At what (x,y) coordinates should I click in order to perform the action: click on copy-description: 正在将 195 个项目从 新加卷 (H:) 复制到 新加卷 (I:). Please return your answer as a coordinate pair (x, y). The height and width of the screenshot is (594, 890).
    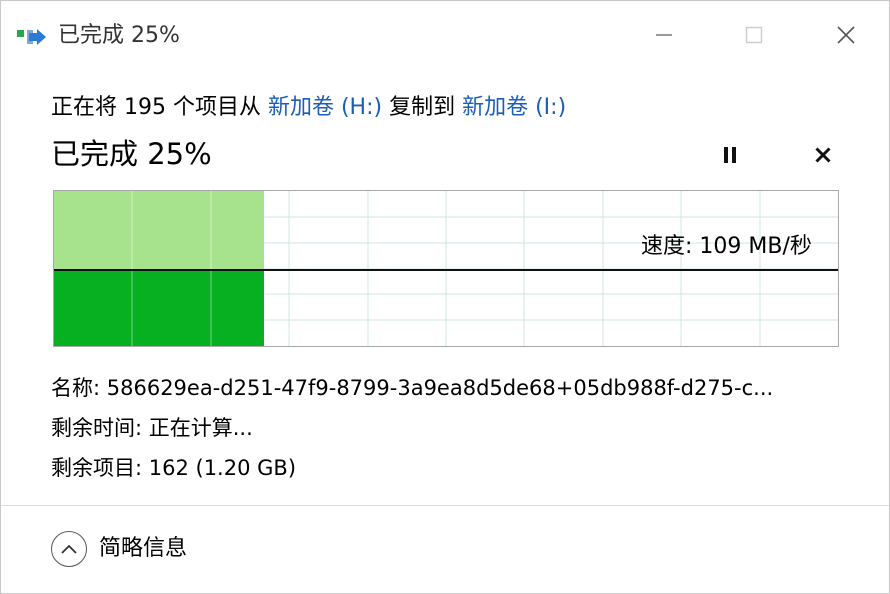
    Looking at the image, I should click on (308, 108).